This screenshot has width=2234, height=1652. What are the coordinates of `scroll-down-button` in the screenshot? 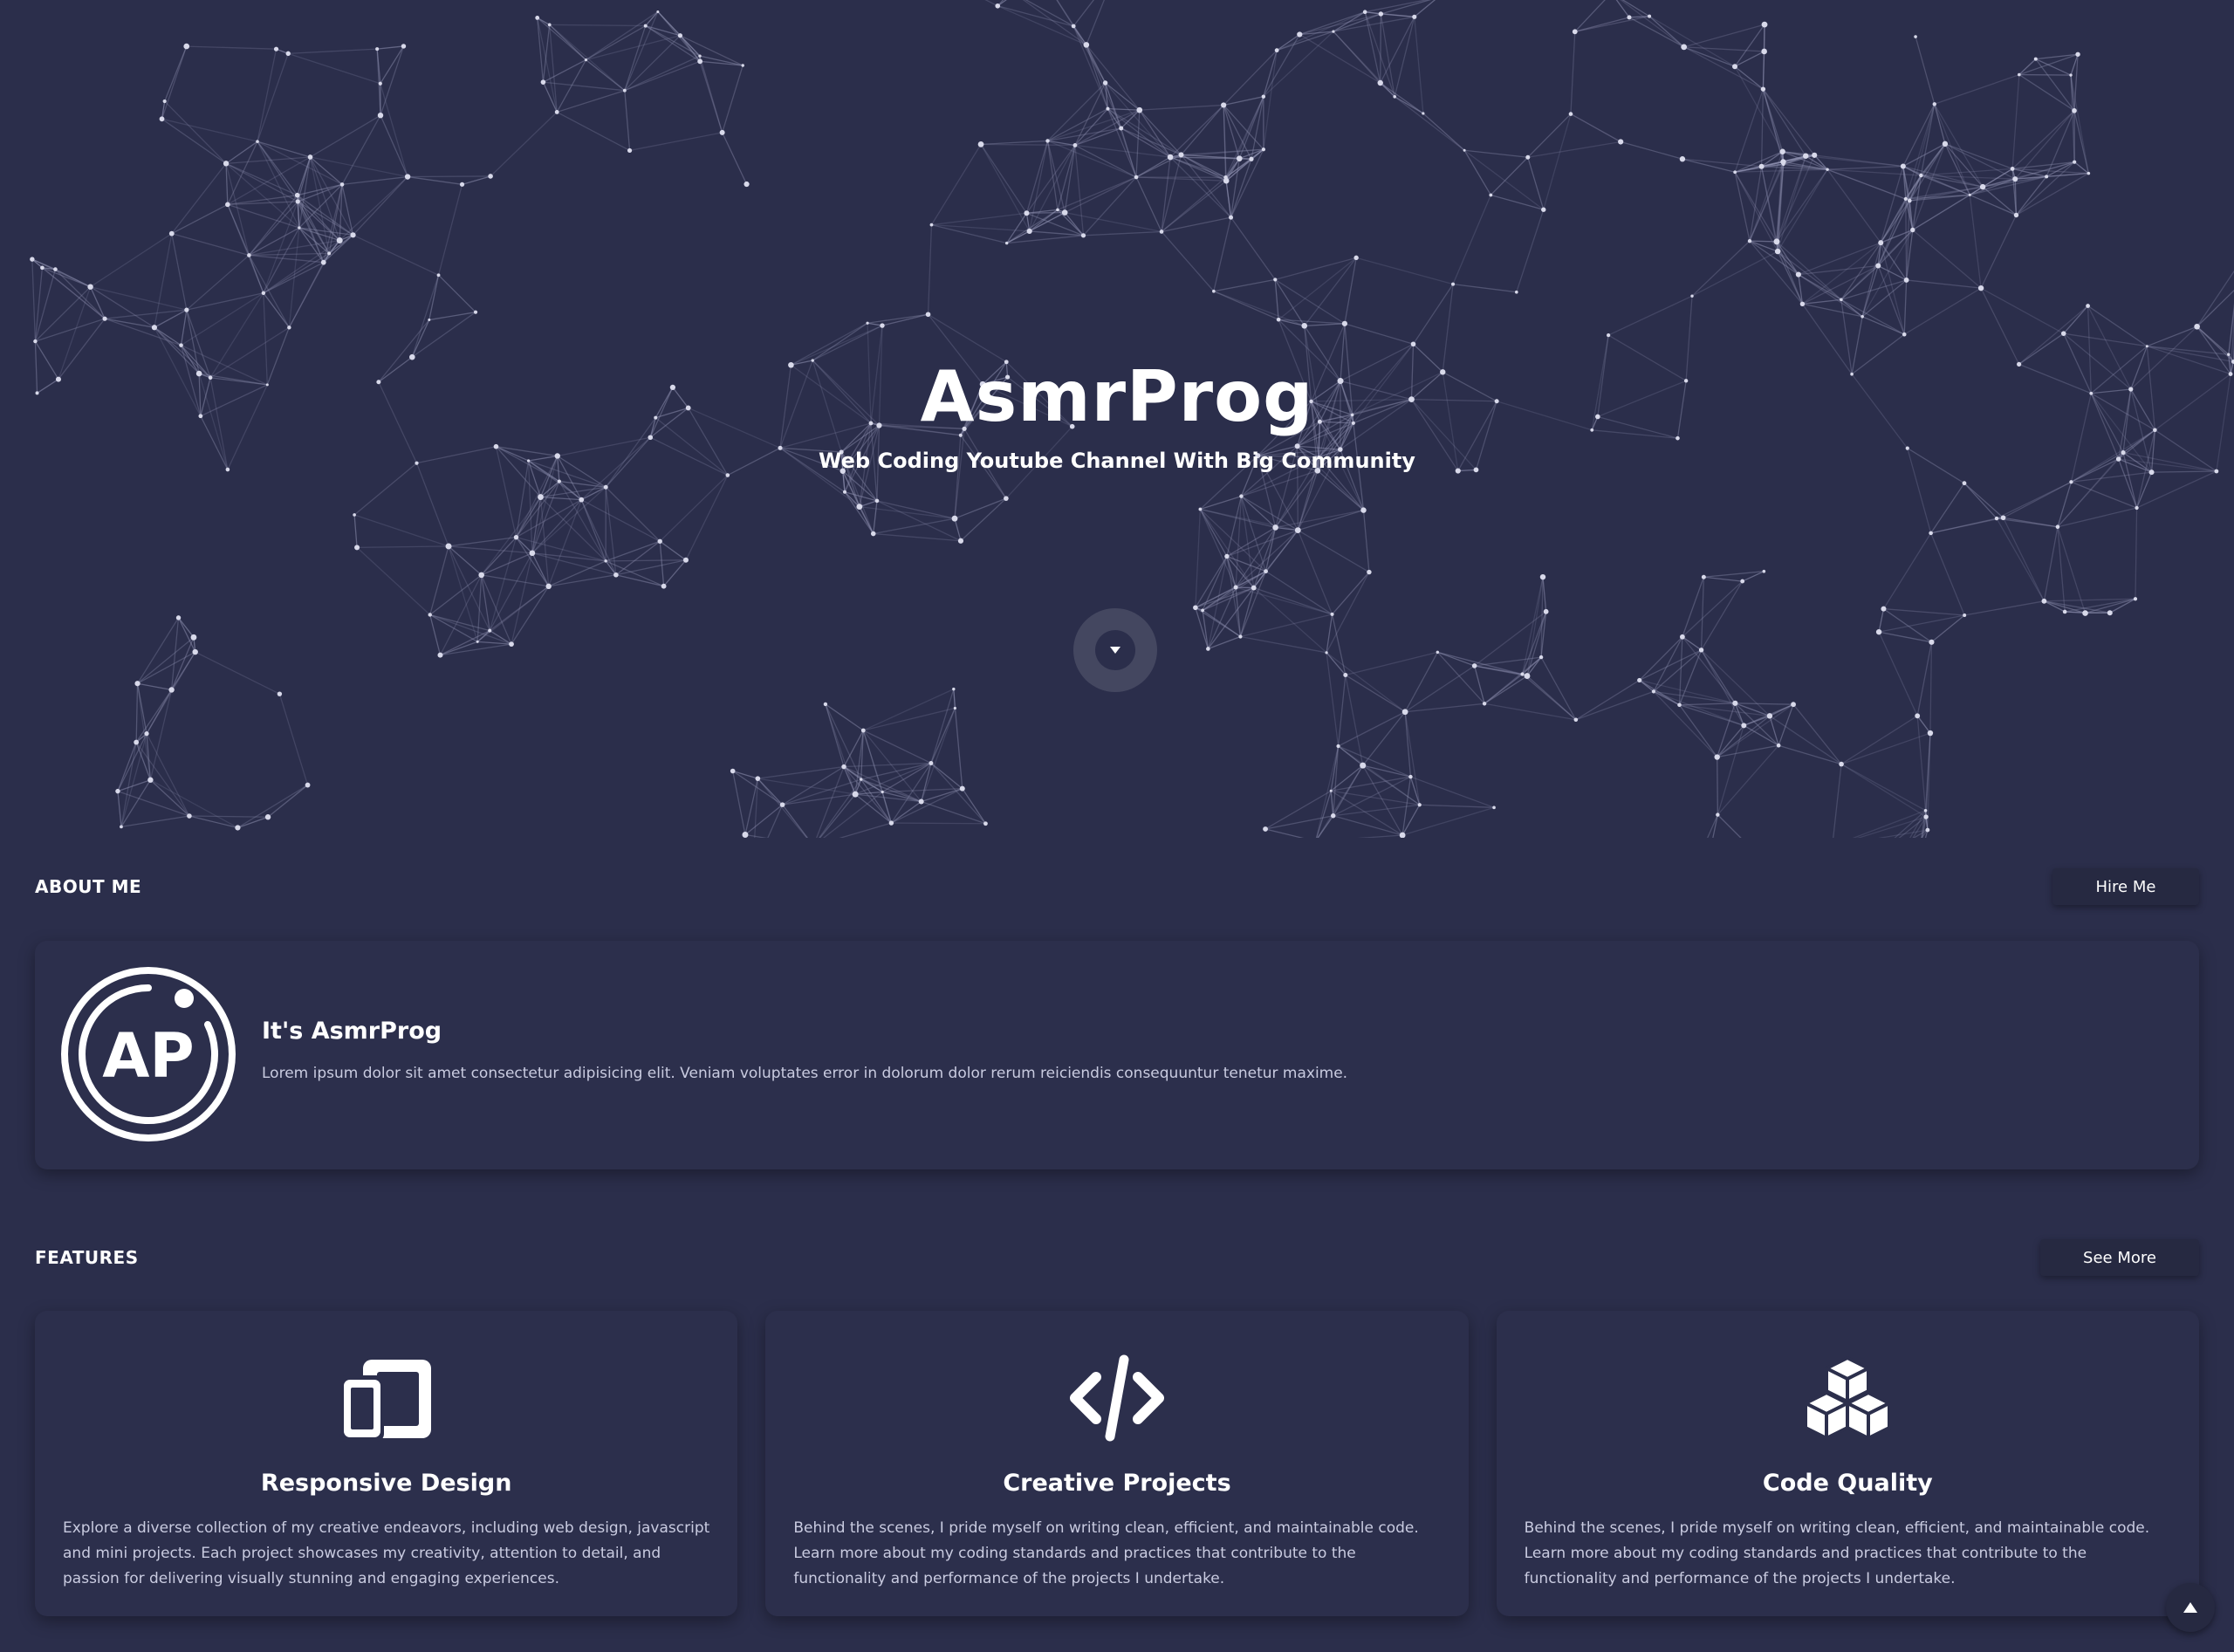 It's located at (1115, 650).